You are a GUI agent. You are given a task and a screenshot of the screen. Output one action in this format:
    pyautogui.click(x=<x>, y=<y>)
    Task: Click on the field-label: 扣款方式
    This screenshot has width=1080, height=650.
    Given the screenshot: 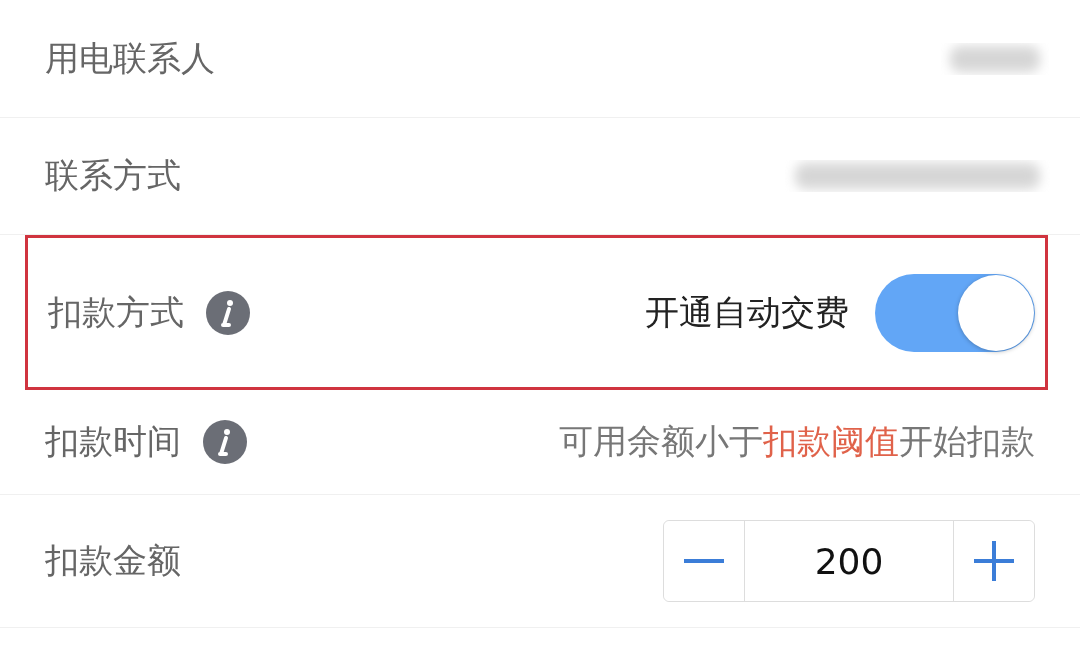 What is the action you would take?
    pyautogui.click(x=116, y=312)
    